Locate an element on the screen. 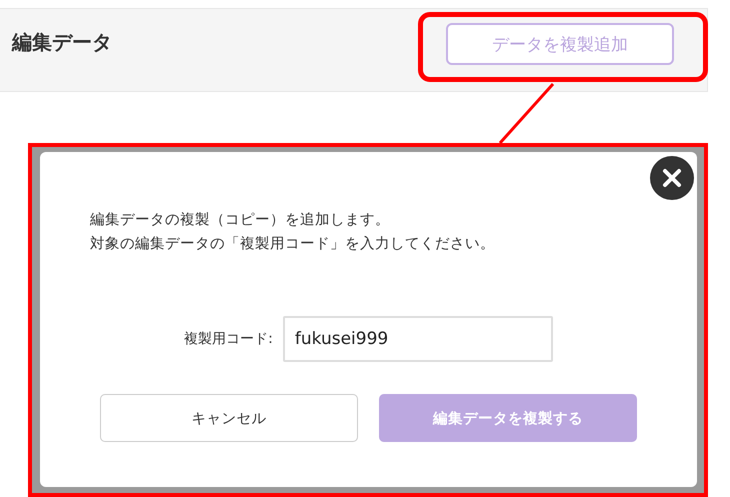 This screenshot has width=730, height=497. close-icon is located at coordinates (672, 178).